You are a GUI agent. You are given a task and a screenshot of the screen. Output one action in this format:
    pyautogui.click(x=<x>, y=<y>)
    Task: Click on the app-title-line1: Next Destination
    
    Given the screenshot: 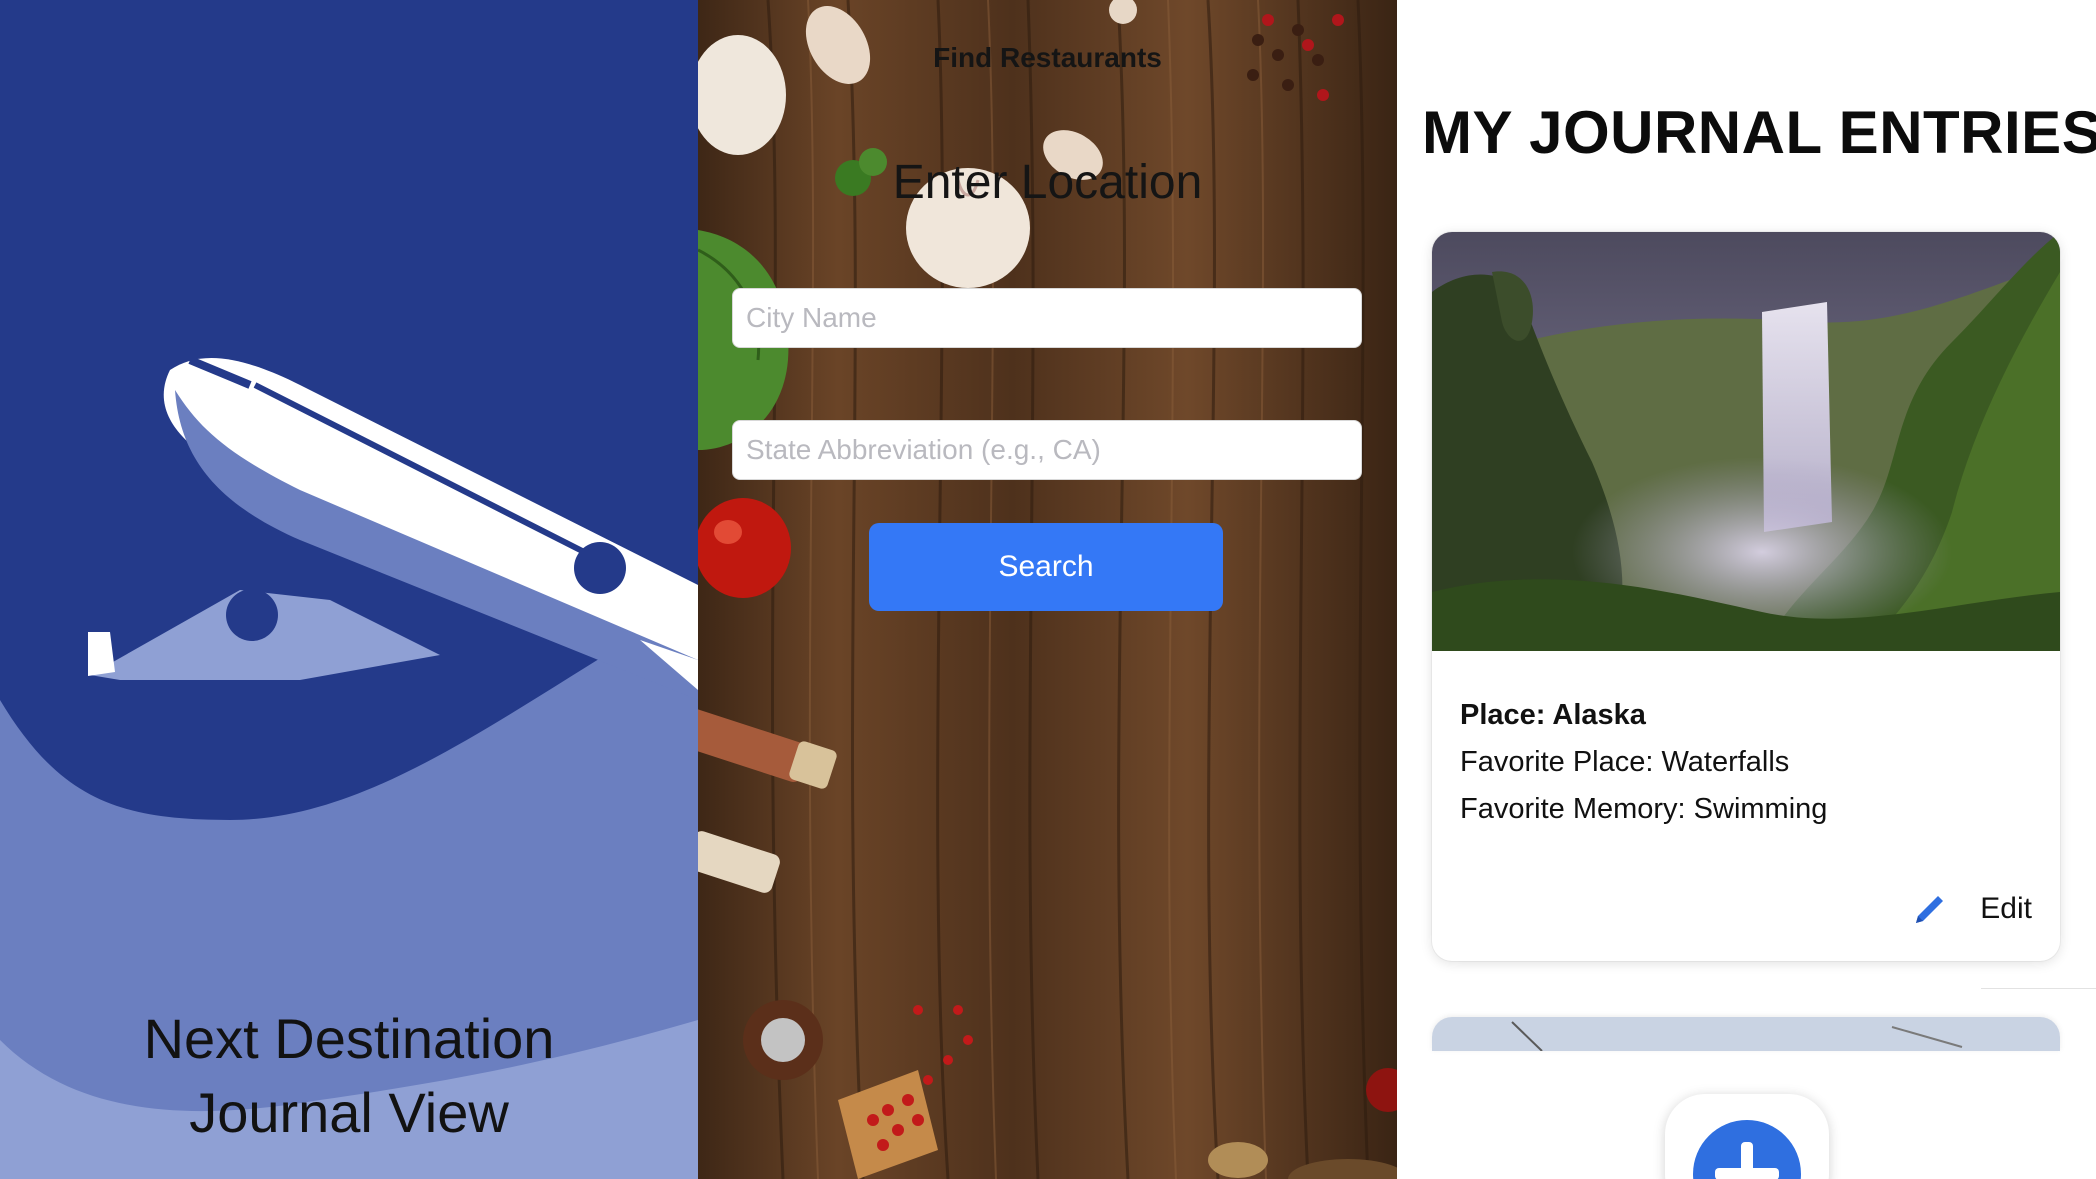 What is the action you would take?
    pyautogui.click(x=349, y=1038)
    